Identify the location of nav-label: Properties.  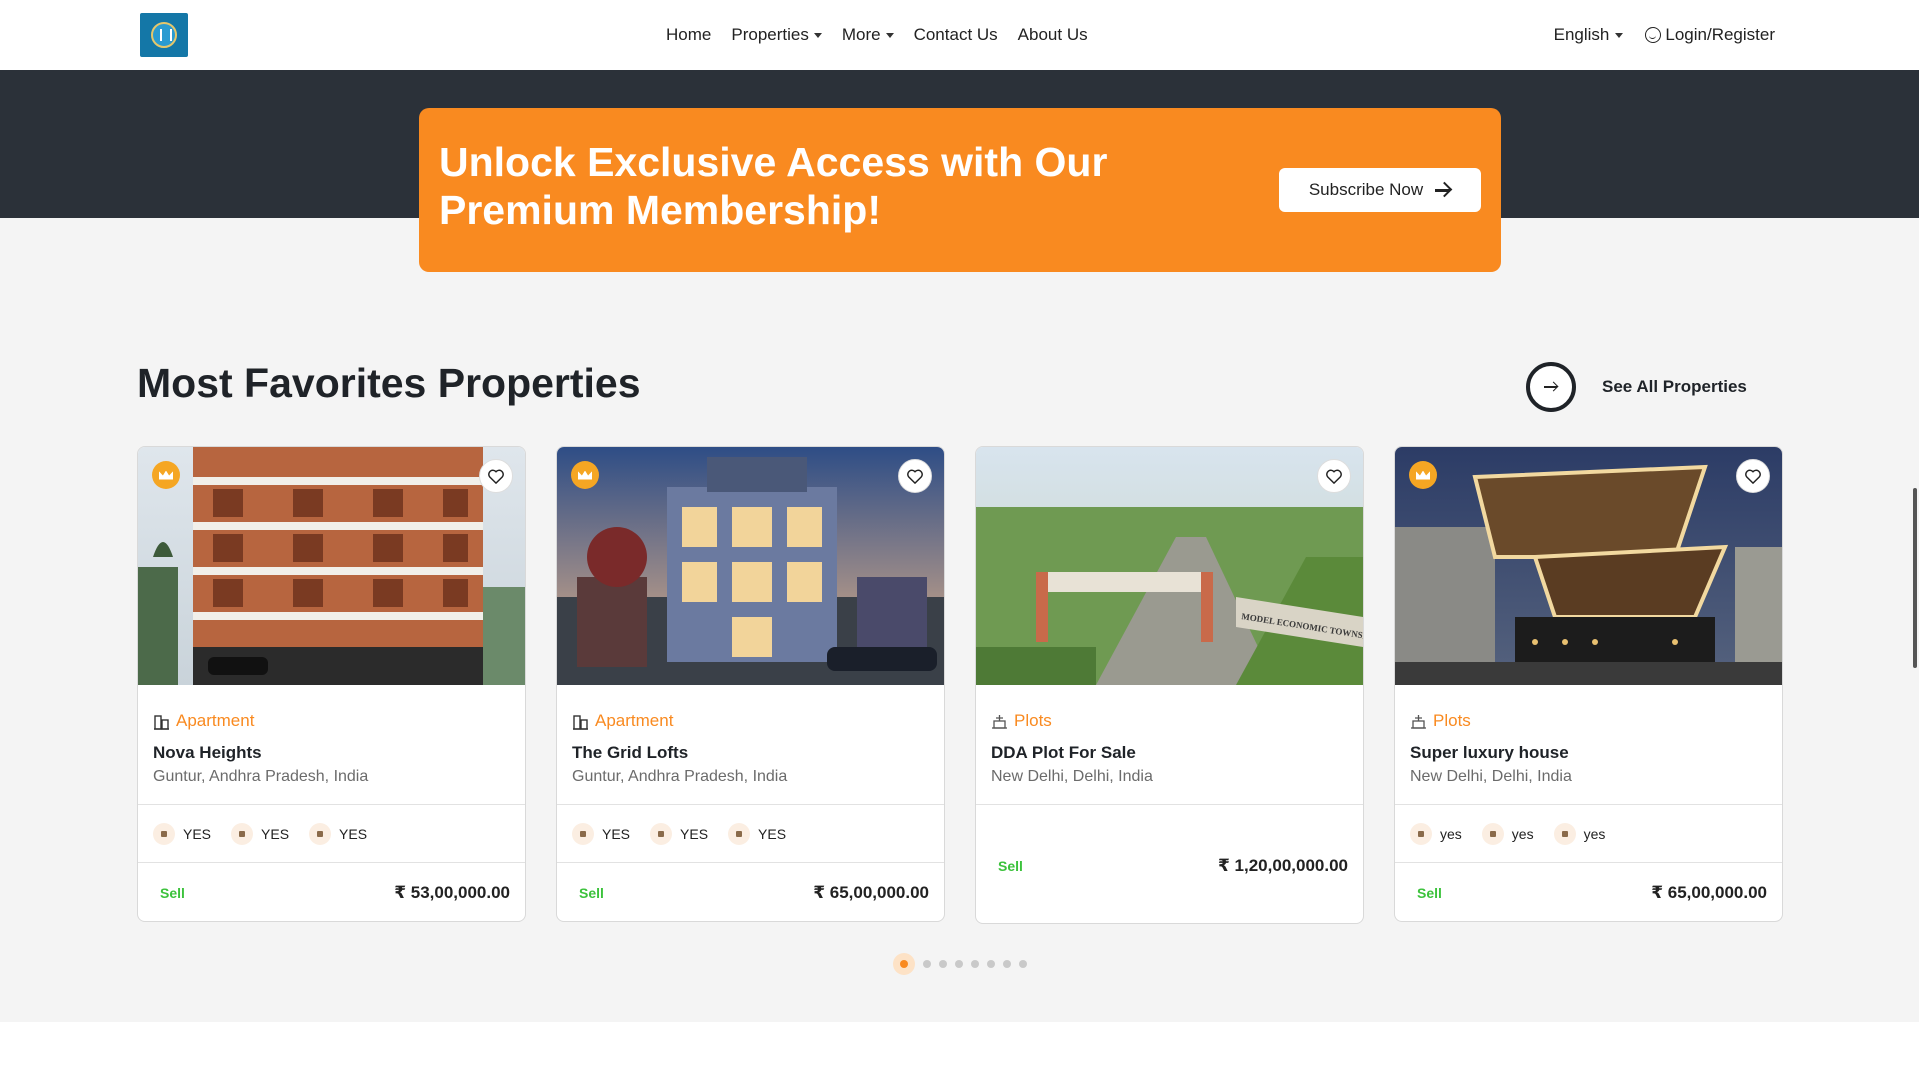
(770, 34).